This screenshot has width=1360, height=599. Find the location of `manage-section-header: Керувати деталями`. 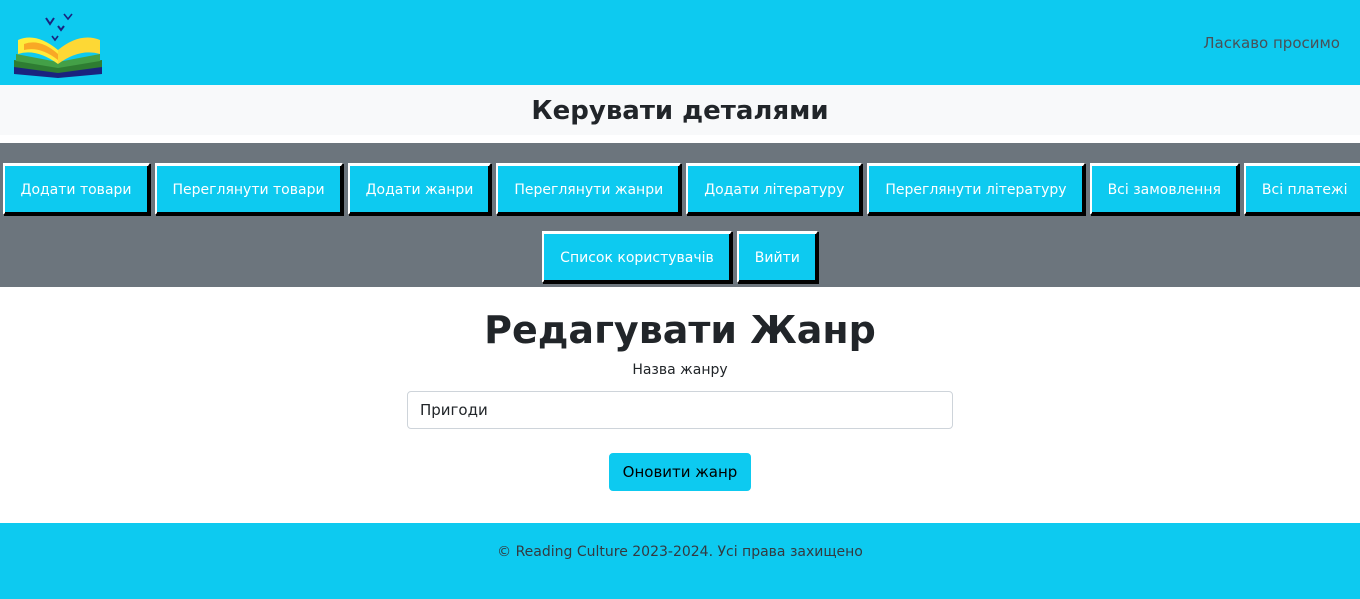

manage-section-header: Керувати деталями is located at coordinates (680, 110).